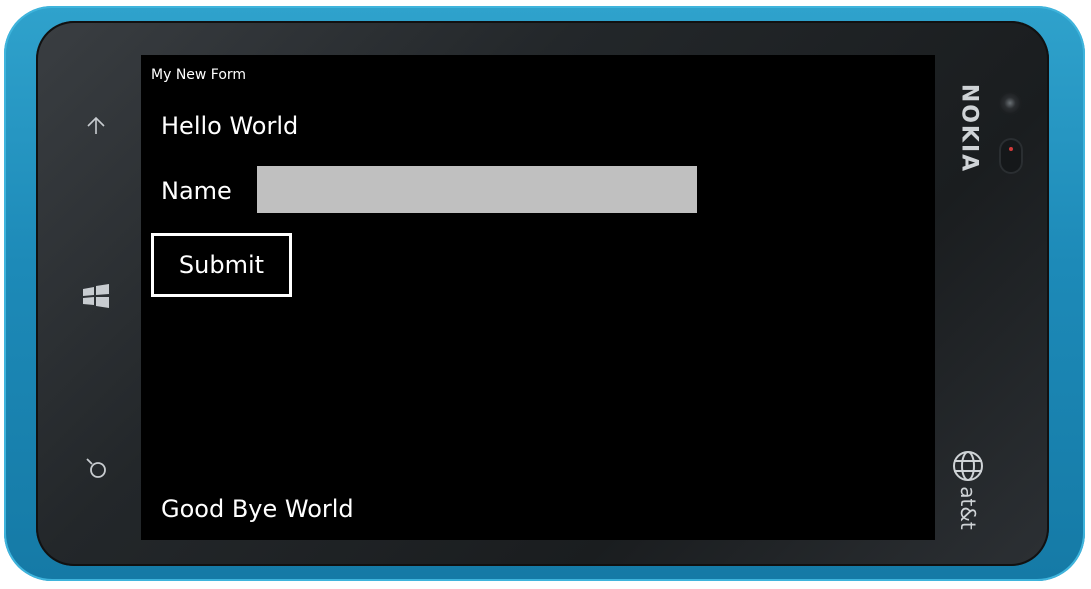  What do you see at coordinates (96, 126) in the screenshot?
I see `back-arrow-icon` at bounding box center [96, 126].